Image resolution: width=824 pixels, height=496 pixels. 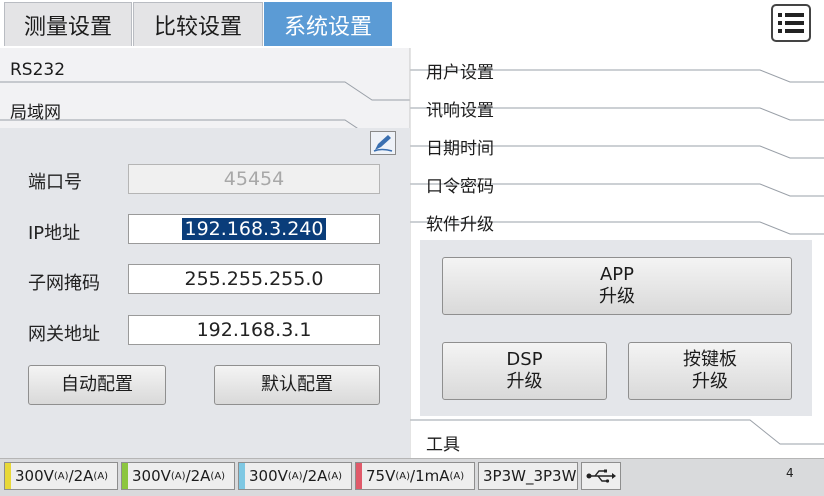 What do you see at coordinates (125, 476) in the screenshot?
I see `channel-2-color` at bounding box center [125, 476].